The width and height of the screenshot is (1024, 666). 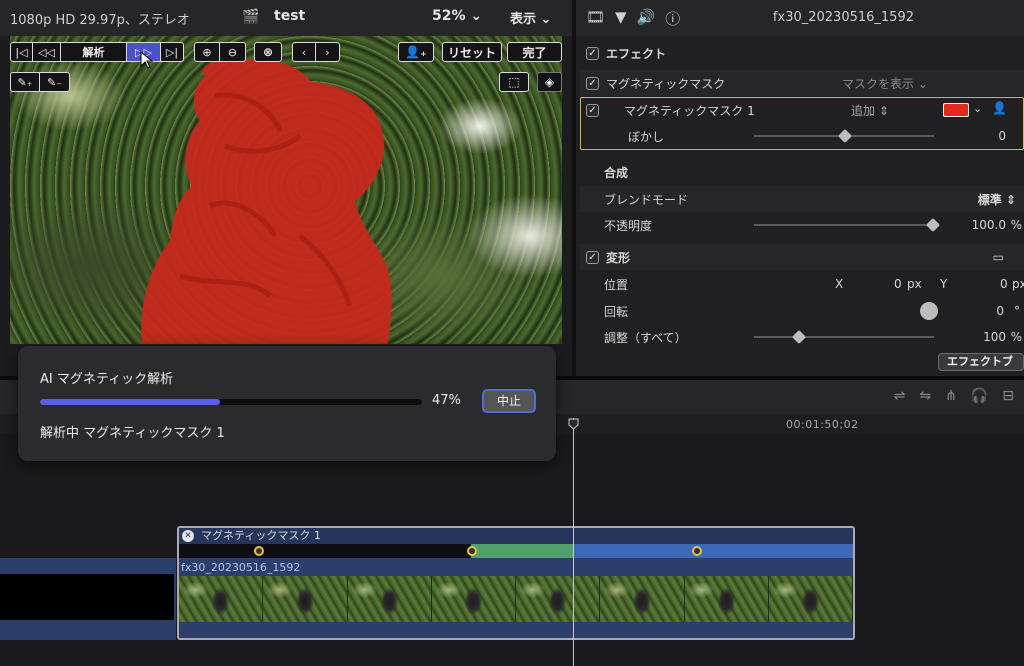 What do you see at coordinates (595, 18) in the screenshot?
I see `film-icon: 🎞` at bounding box center [595, 18].